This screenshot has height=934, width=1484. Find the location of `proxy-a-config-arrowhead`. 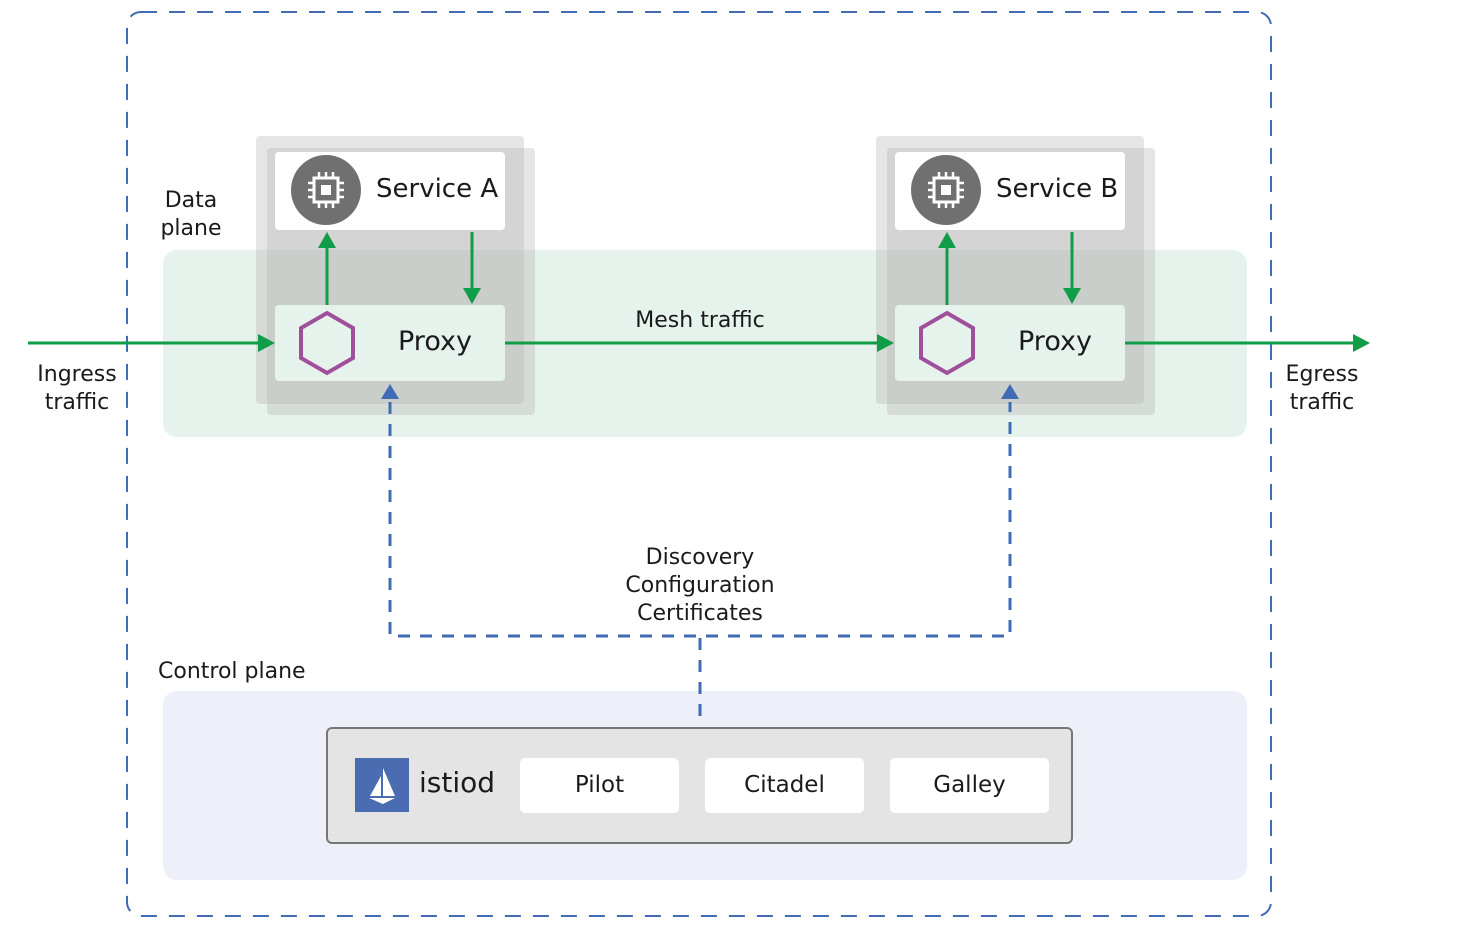

proxy-a-config-arrowhead is located at coordinates (390, 391).